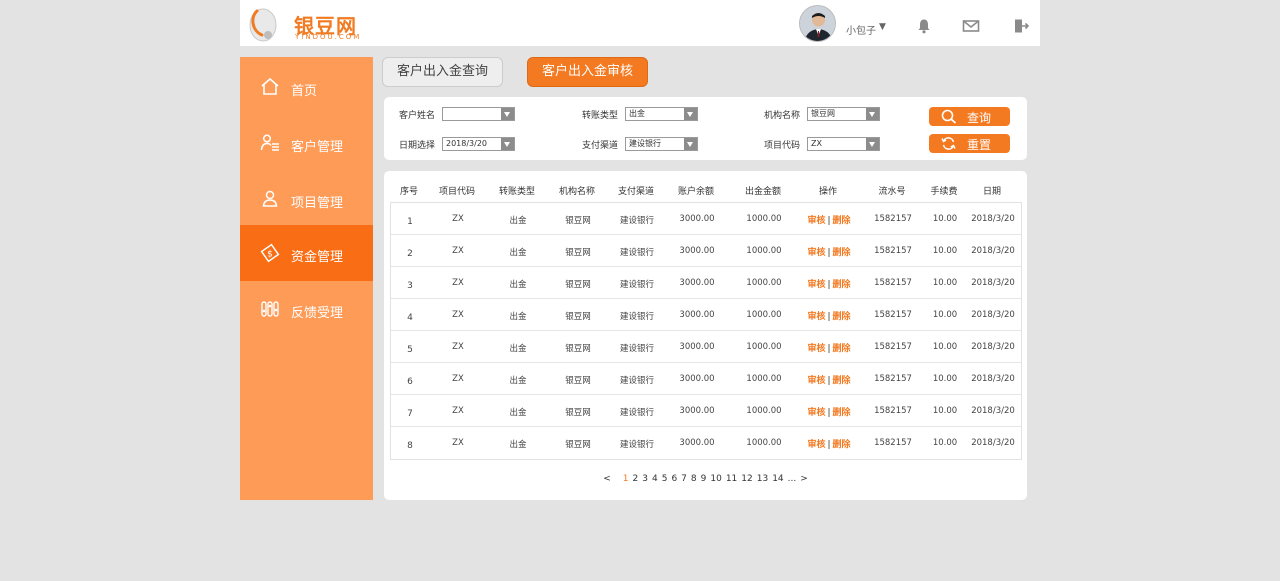 The image size is (1280, 581). I want to click on page-number-2: 2, so click(636, 479).